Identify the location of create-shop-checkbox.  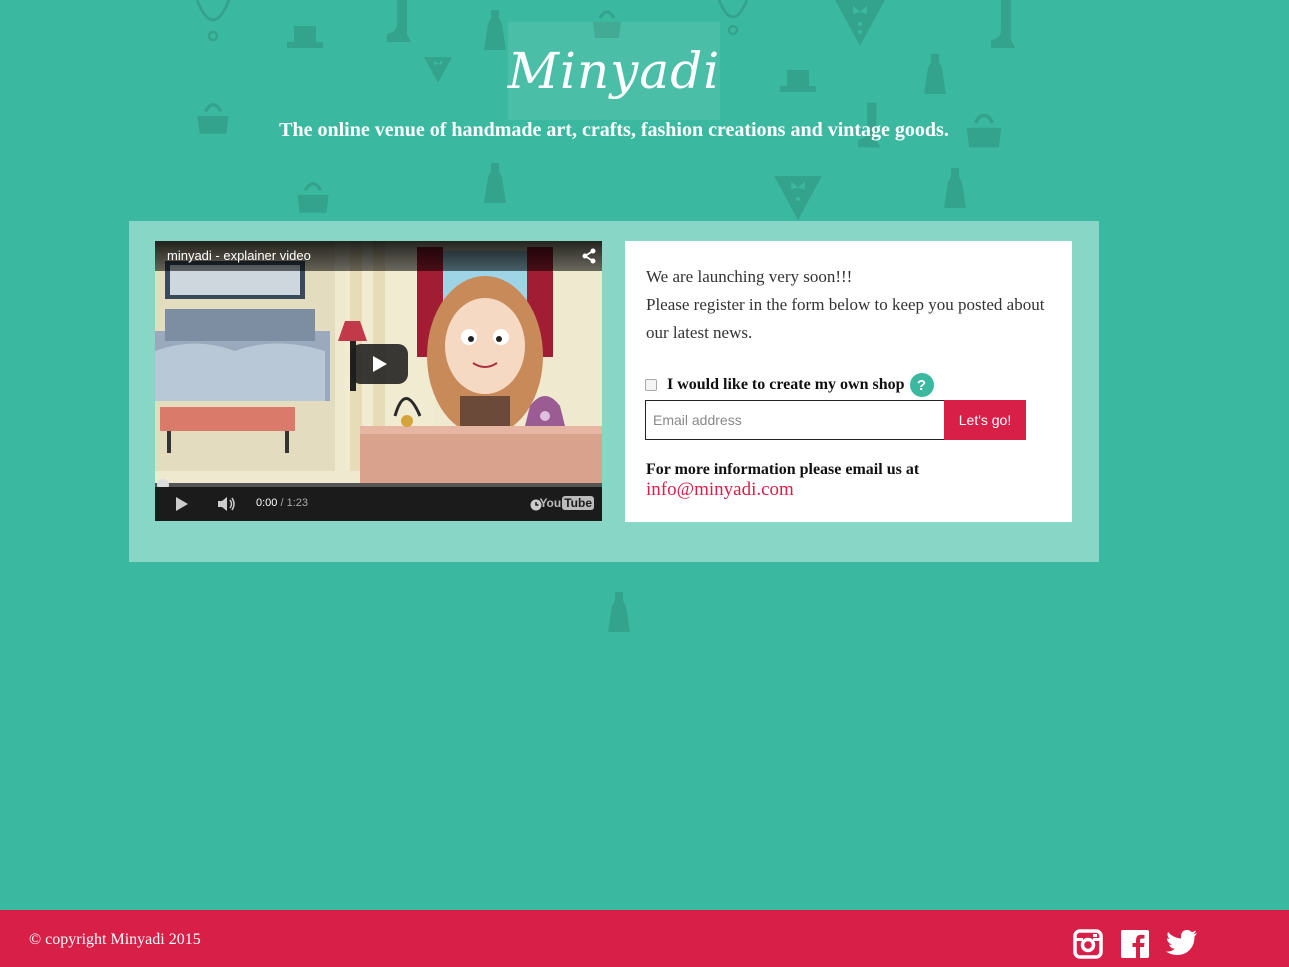
(651, 385).